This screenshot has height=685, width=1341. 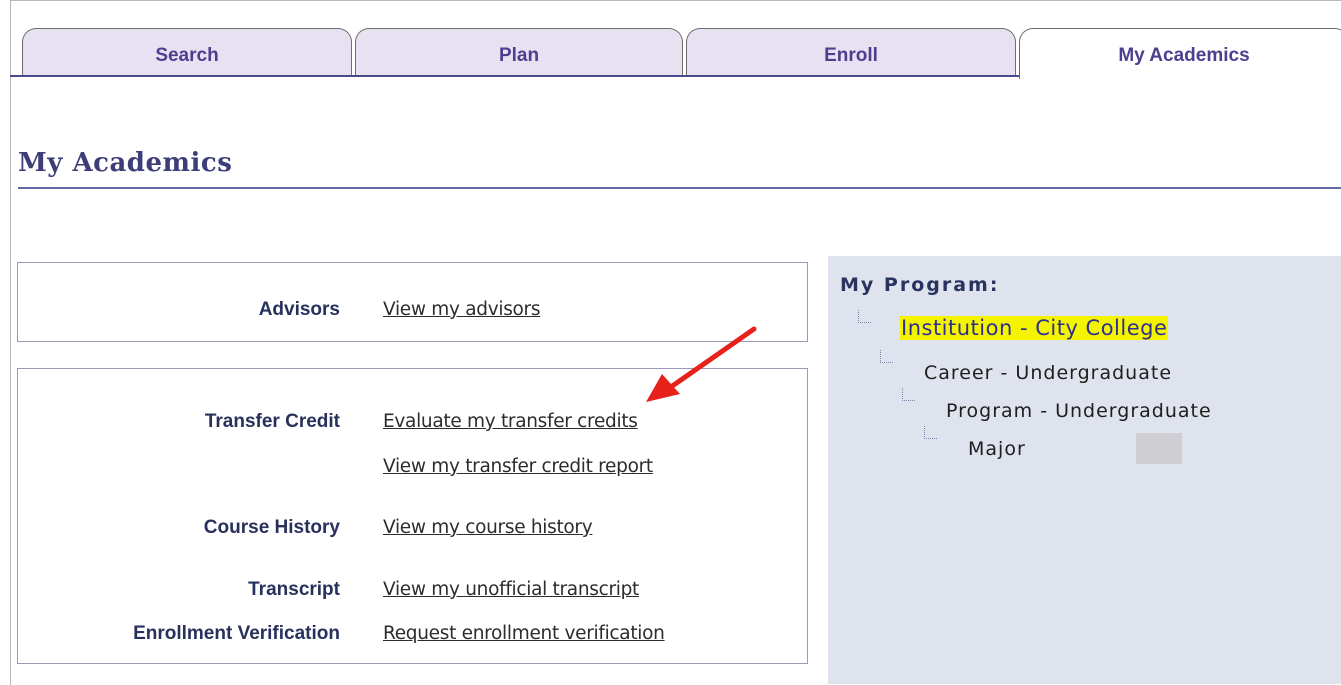 I want to click on course-history-label: Course History, so click(x=271, y=527).